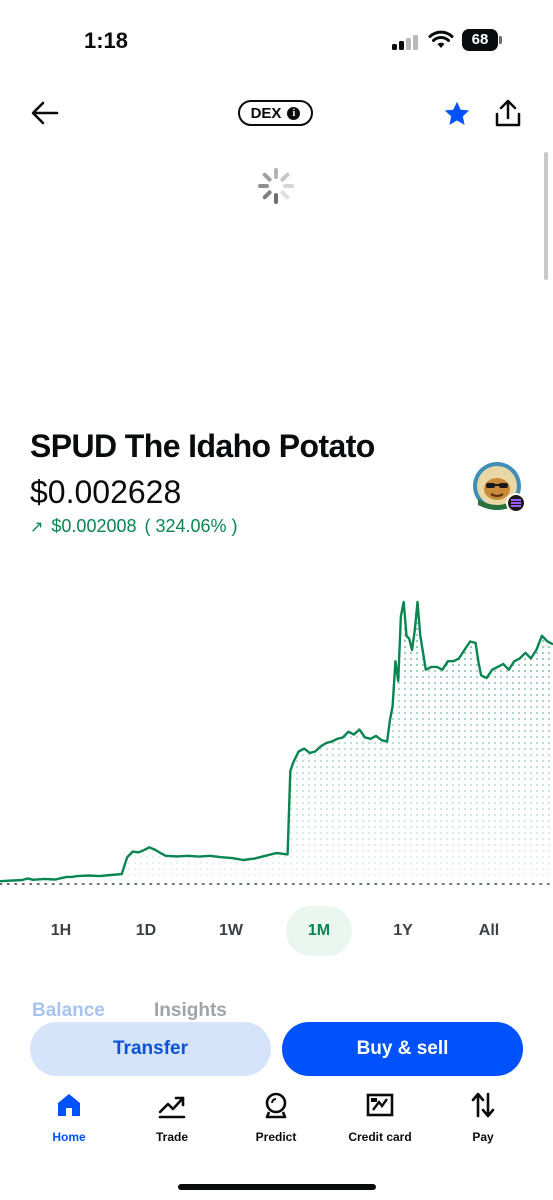 The height and width of the screenshot is (1200, 553). Describe the element at coordinates (276, 1137) in the screenshot. I see `nav-label: Predict` at that location.